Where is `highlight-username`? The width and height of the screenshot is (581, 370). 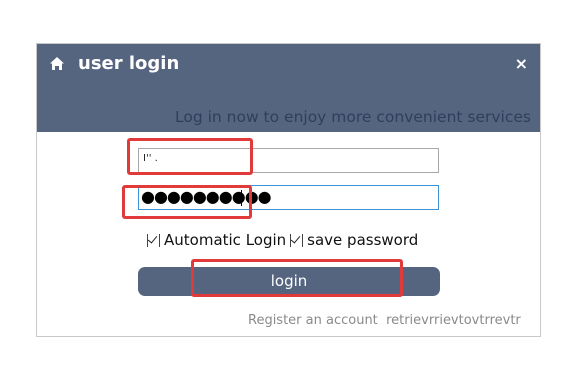
highlight-username is located at coordinates (190, 156).